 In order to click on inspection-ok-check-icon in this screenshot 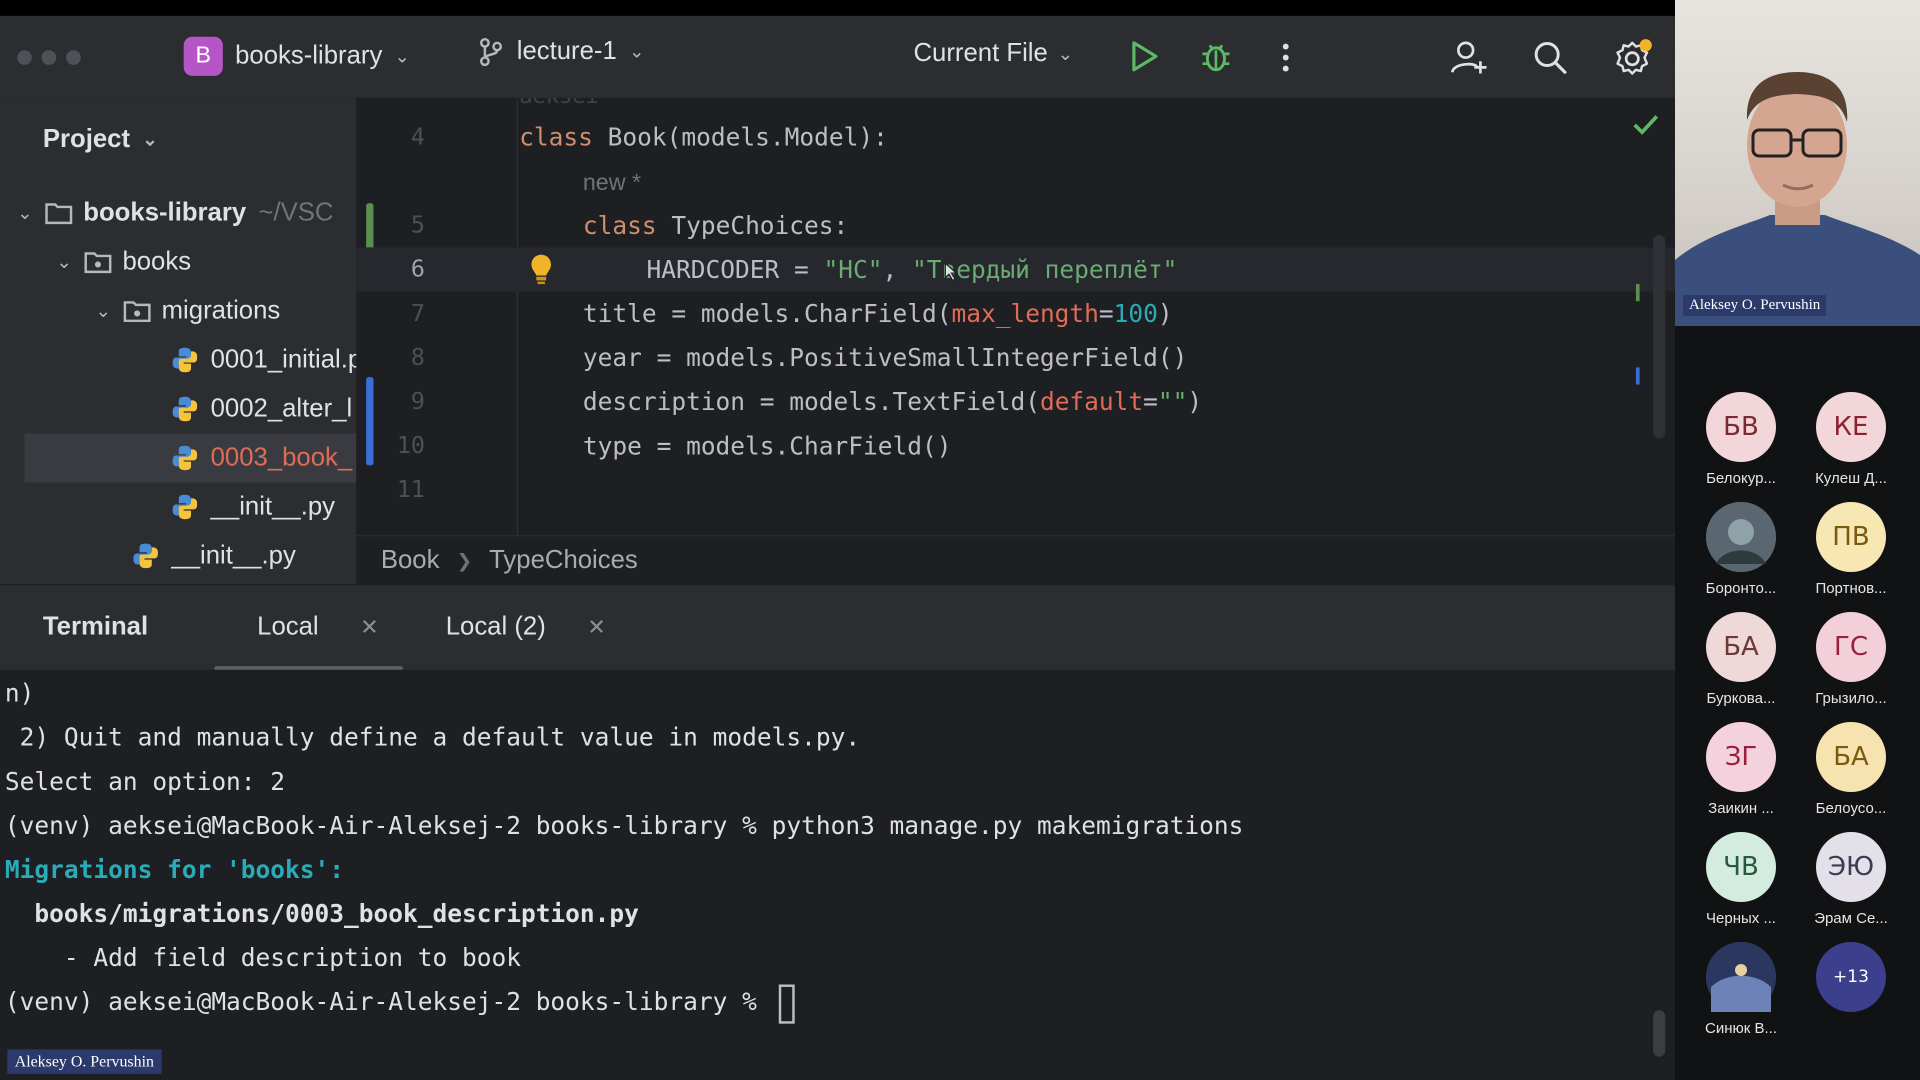, I will do `click(1645, 127)`.